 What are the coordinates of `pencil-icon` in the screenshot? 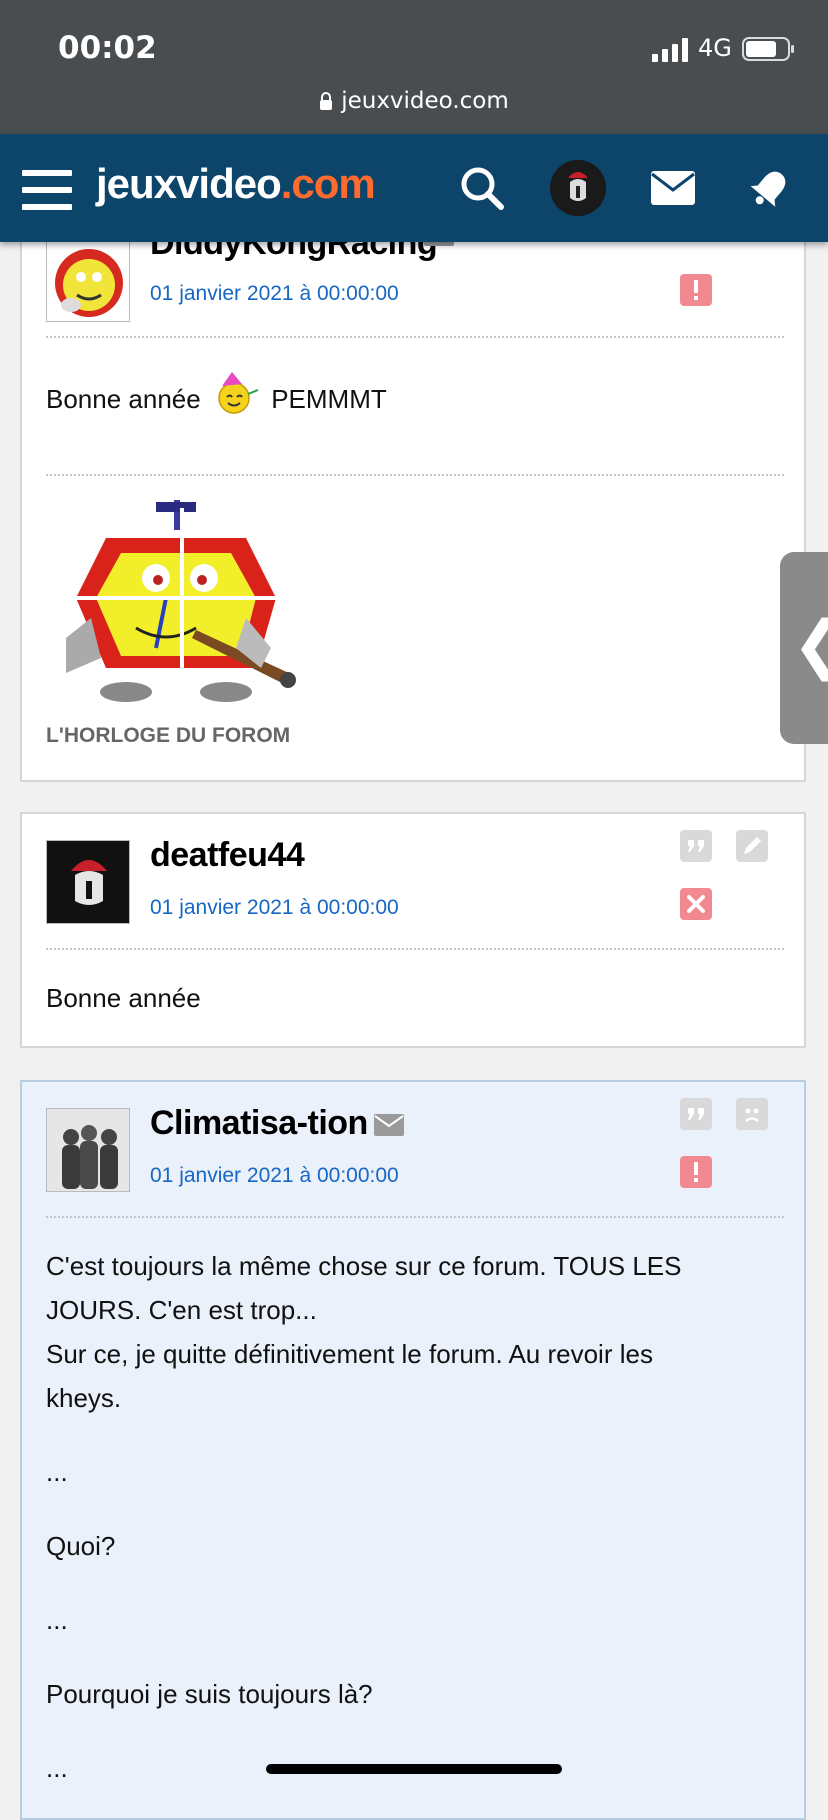 It's located at (752, 845).